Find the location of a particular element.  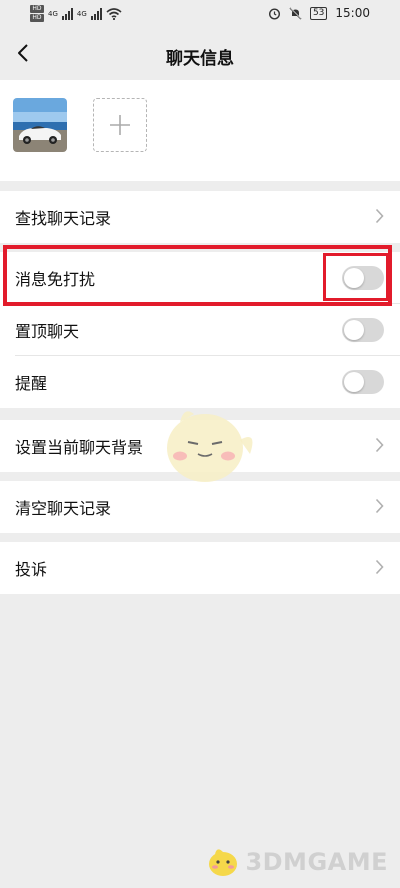

sim-indicators: HD HD is located at coordinates (37, 13).